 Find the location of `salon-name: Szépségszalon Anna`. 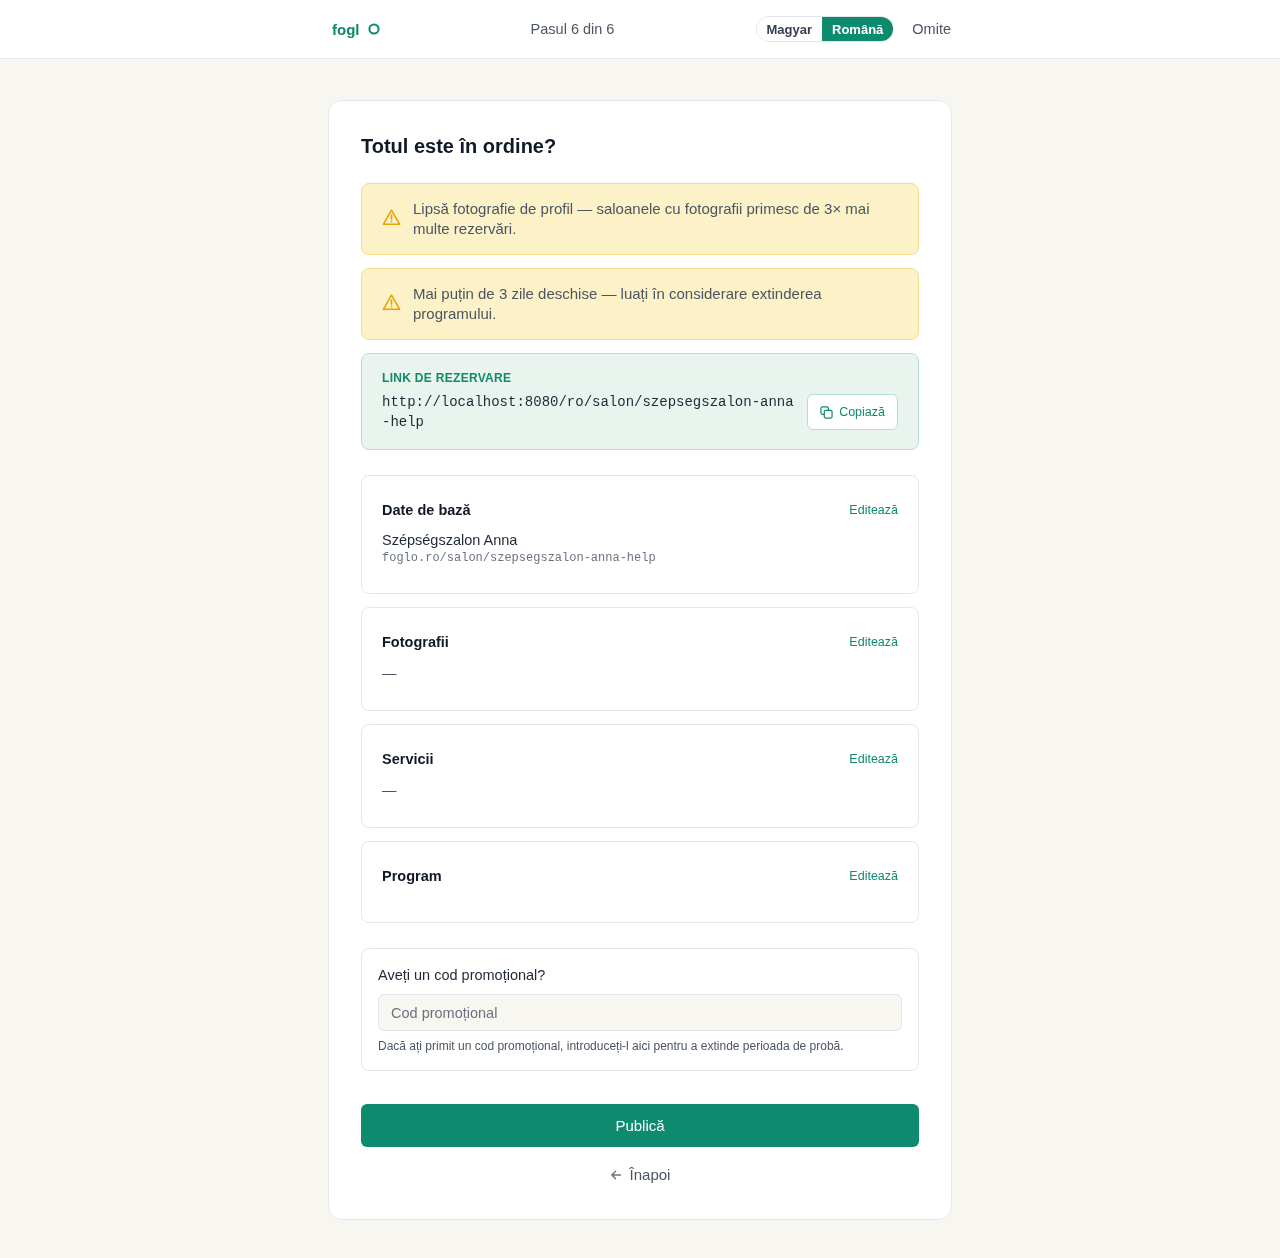

salon-name: Szépségszalon Anna is located at coordinates (450, 540).